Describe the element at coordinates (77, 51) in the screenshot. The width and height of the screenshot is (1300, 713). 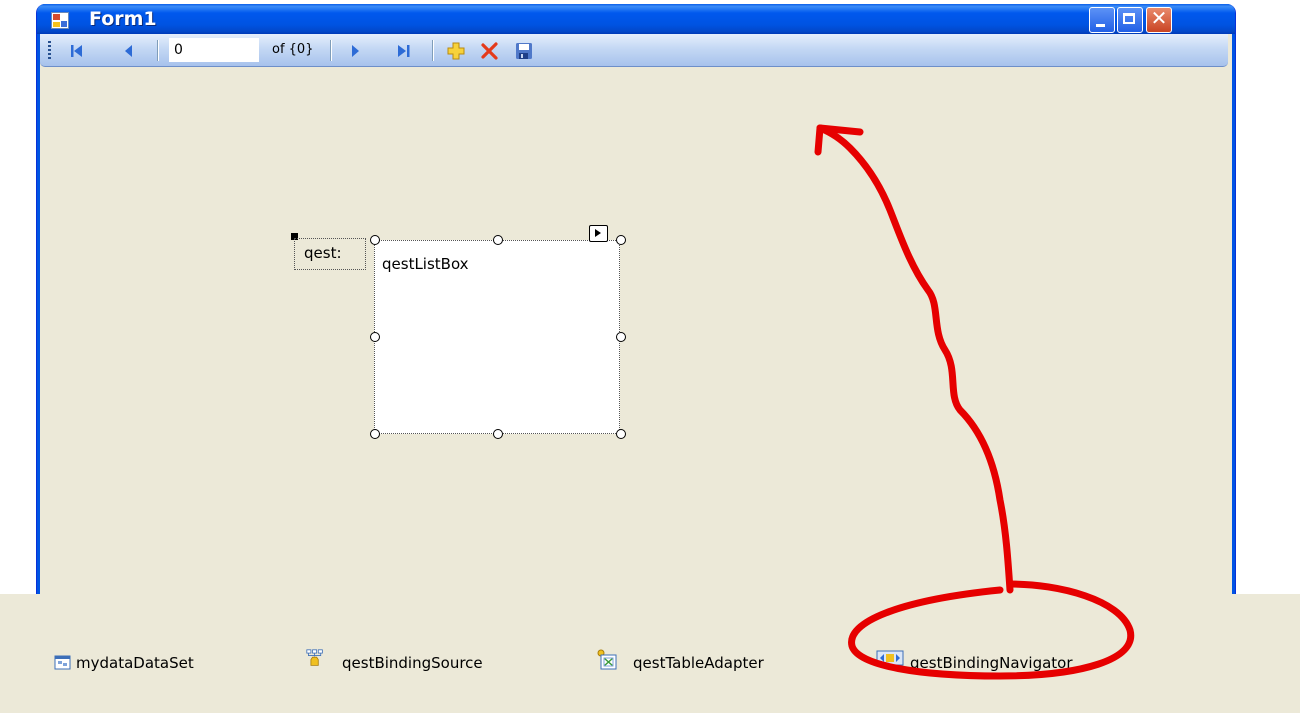
I see `move-first-icon` at that location.